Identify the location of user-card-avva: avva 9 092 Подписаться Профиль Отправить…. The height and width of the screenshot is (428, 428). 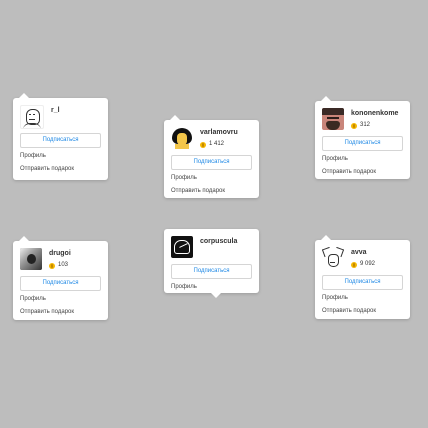
(362, 277).